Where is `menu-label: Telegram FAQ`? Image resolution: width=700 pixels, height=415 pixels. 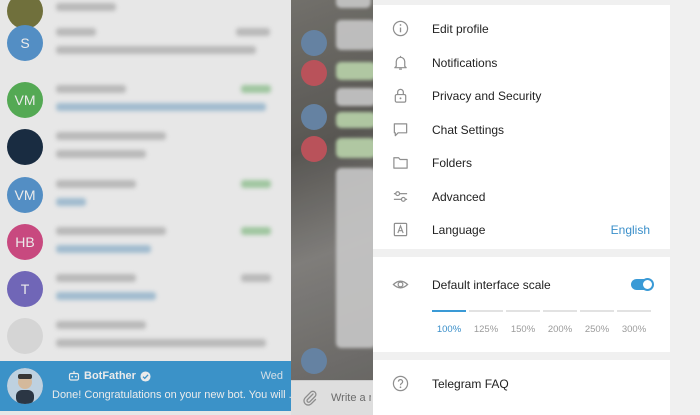
menu-label: Telegram FAQ is located at coordinates (470, 383).